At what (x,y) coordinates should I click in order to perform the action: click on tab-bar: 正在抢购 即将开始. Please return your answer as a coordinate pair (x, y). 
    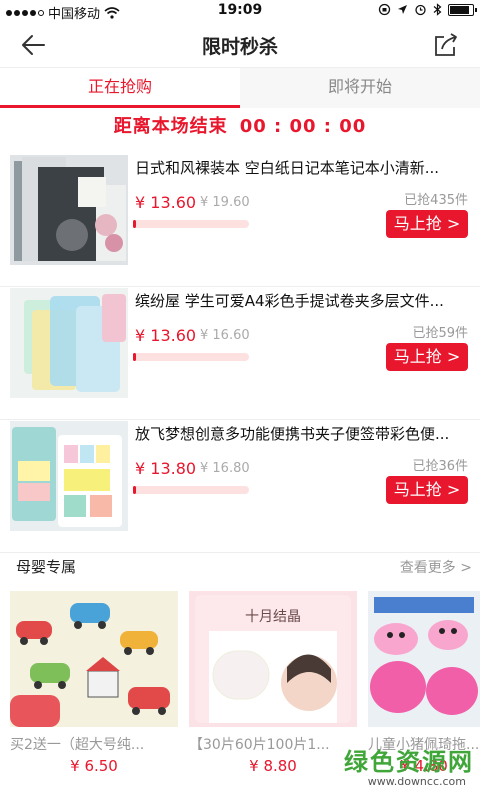
    Looking at the image, I should click on (240, 88).